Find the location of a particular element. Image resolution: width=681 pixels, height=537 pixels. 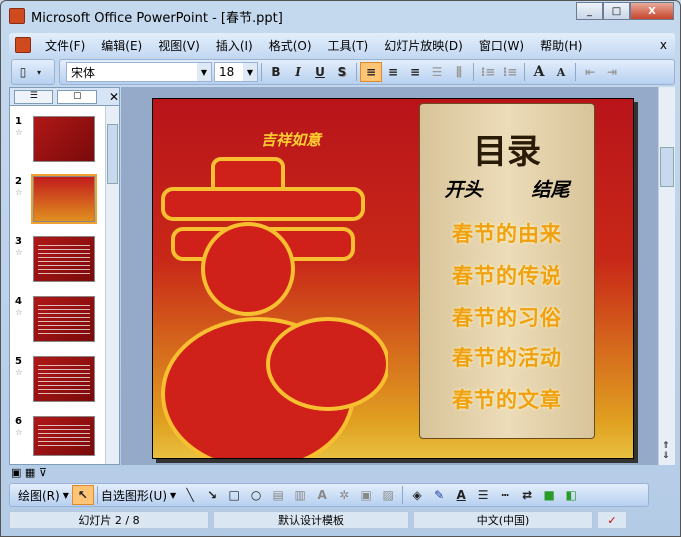

standard-toolbar: ▯ ▾ is located at coordinates (33, 72).